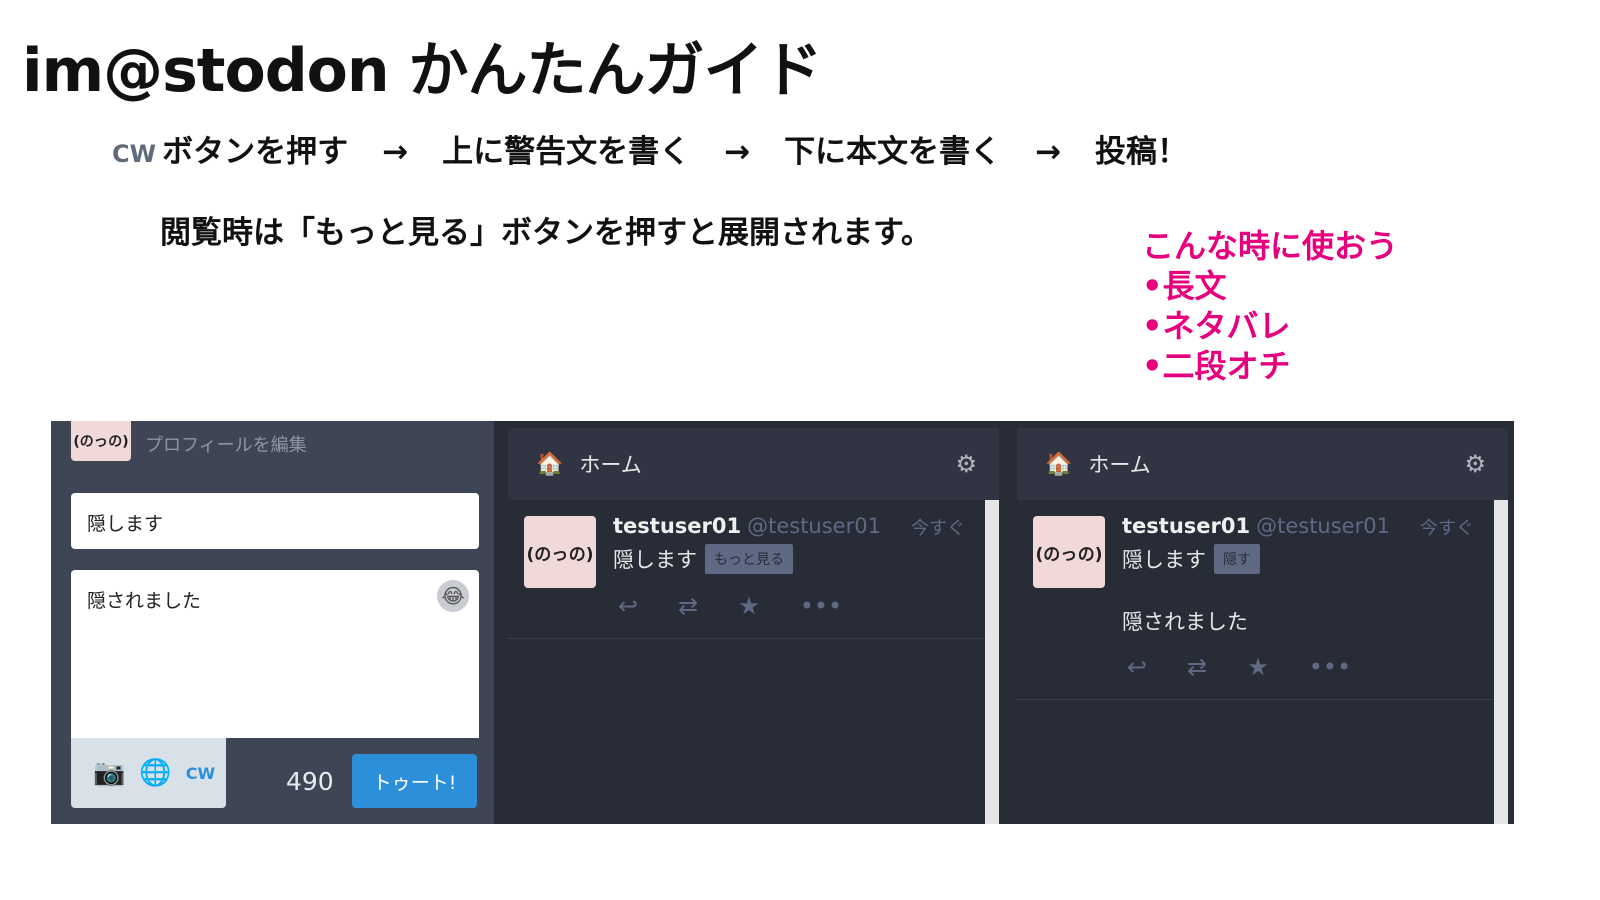 This screenshot has width=1600, height=900. What do you see at coordinates (749, 559) in the screenshot?
I see `show-more-button: もっと見る` at bounding box center [749, 559].